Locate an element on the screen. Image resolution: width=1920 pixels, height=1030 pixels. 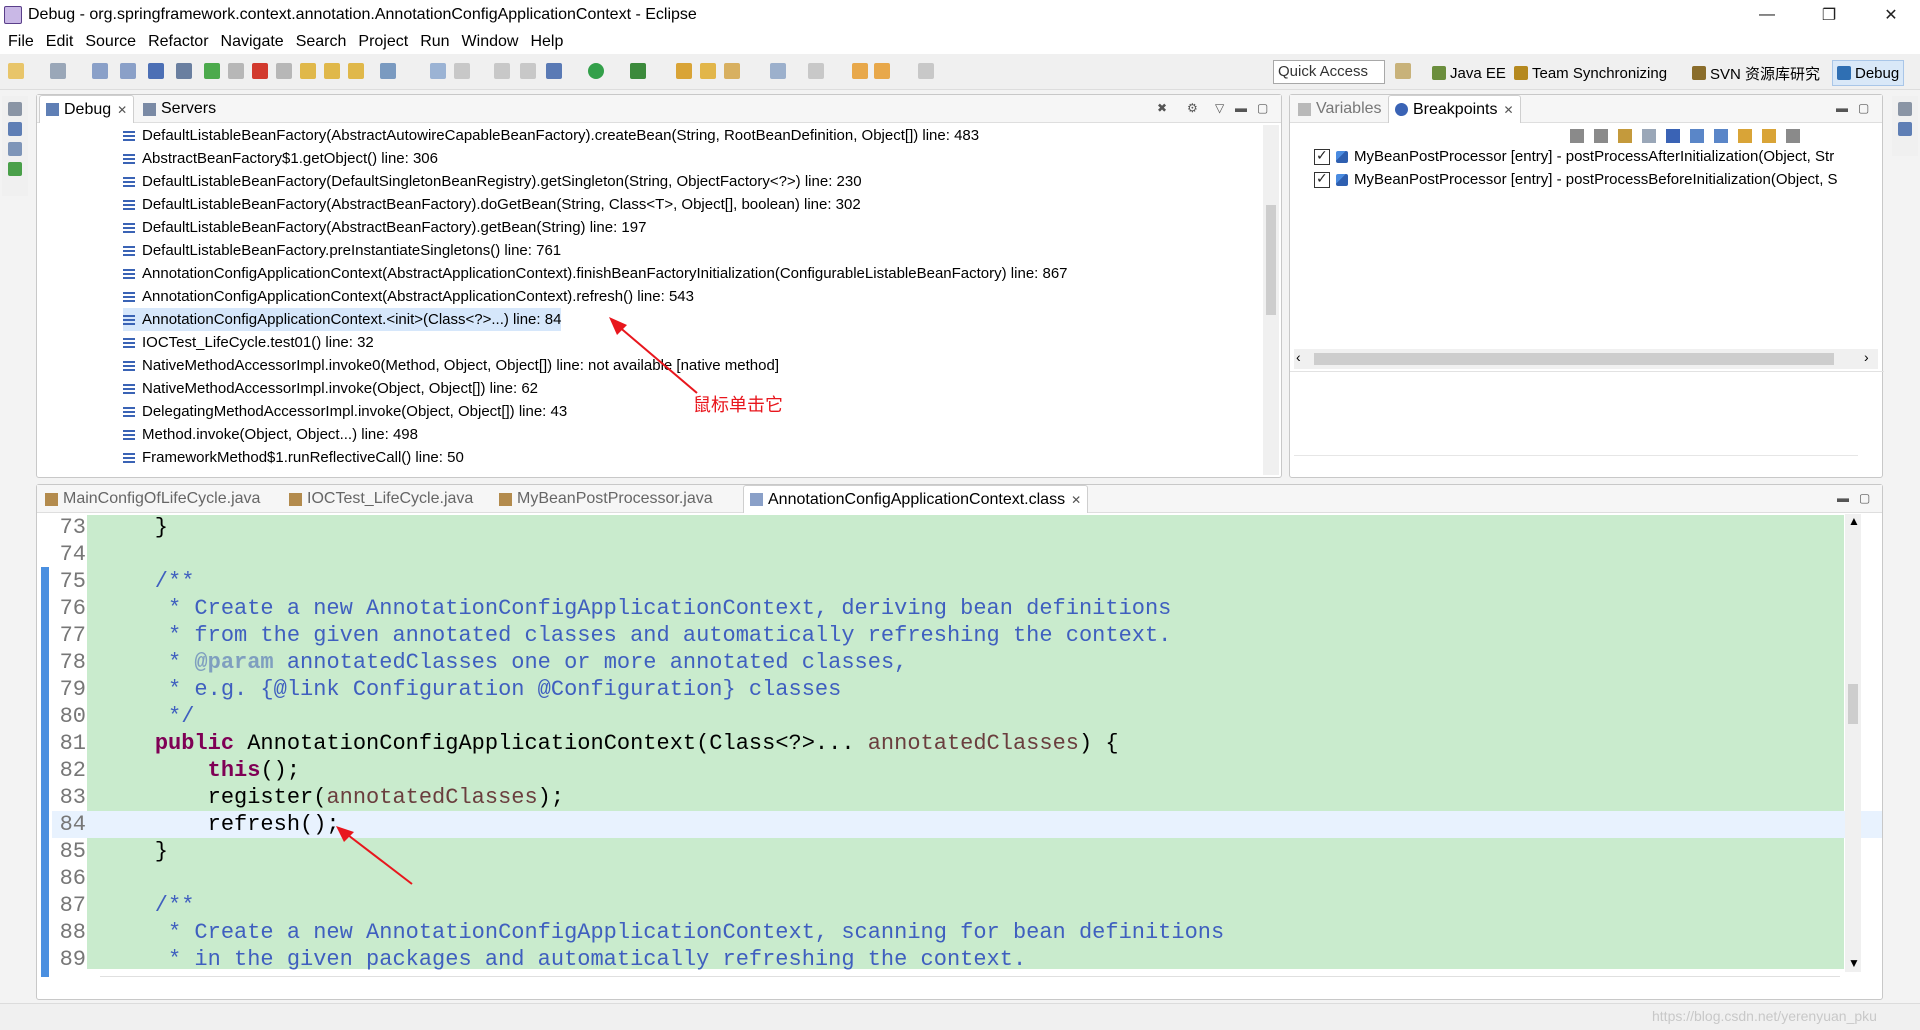
menu-window: Window is located at coordinates (492, 42).